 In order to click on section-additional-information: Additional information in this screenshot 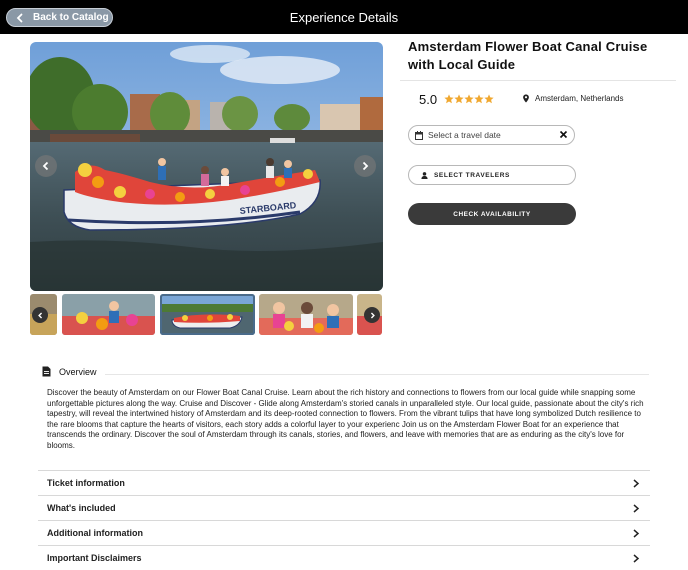, I will do `click(344, 532)`.